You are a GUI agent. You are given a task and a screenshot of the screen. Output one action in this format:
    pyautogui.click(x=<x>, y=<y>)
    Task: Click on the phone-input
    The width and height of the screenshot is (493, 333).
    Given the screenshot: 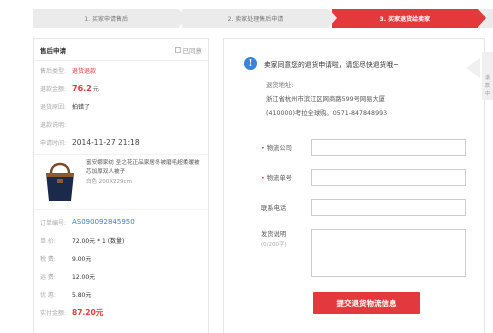 What is the action you would take?
    pyautogui.click(x=388, y=207)
    